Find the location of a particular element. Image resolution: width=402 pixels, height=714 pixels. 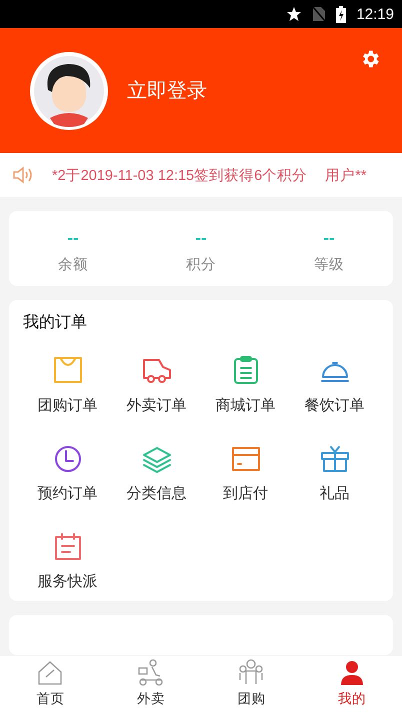

order-item-label: 外卖订单 is located at coordinates (156, 405).